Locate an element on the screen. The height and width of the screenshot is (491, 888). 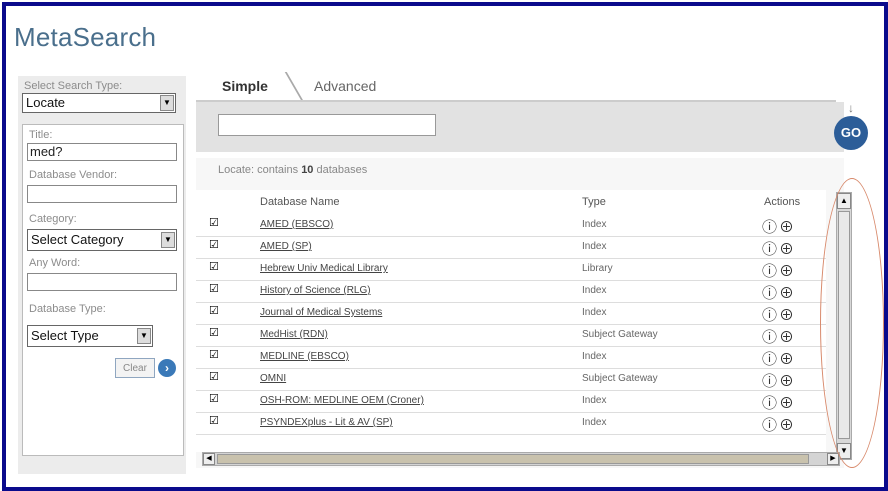
database-type: Subject Gateway is located at coordinates (620, 334).